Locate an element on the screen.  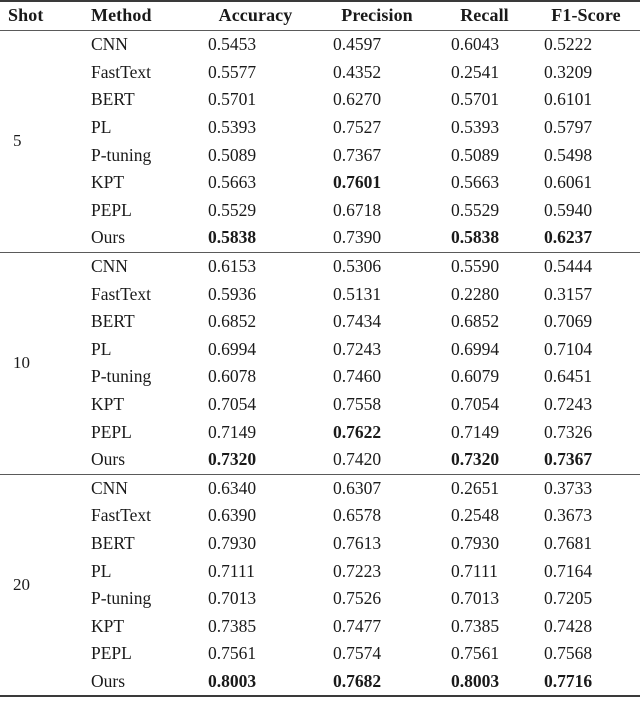
shot-group-label: 10 is located at coordinates (42, 362).